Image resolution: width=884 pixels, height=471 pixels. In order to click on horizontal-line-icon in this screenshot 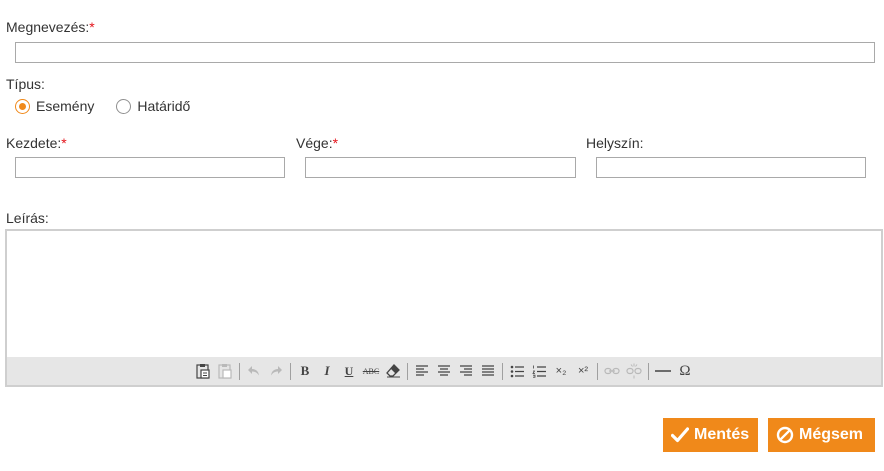, I will do `click(663, 371)`.